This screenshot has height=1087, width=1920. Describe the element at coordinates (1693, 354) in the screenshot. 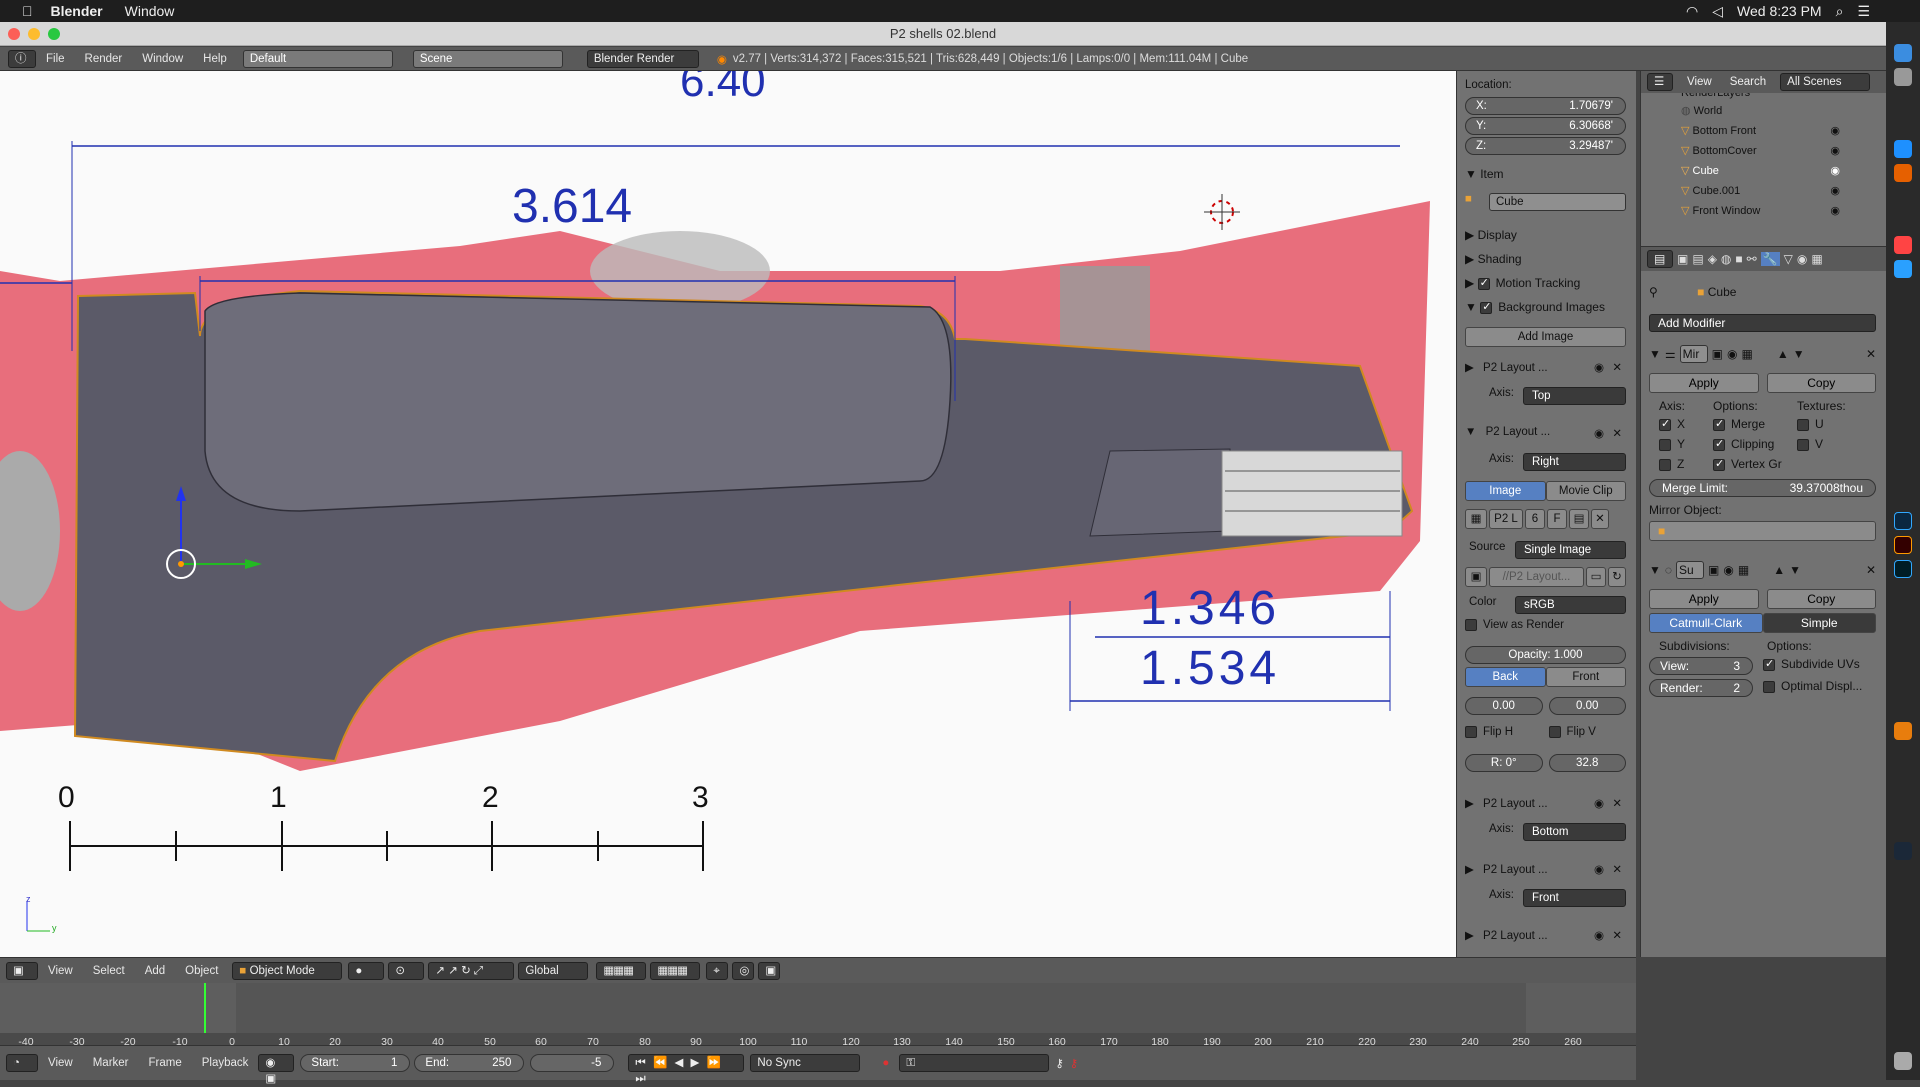

I see `modifier-name-field: Mir` at that location.